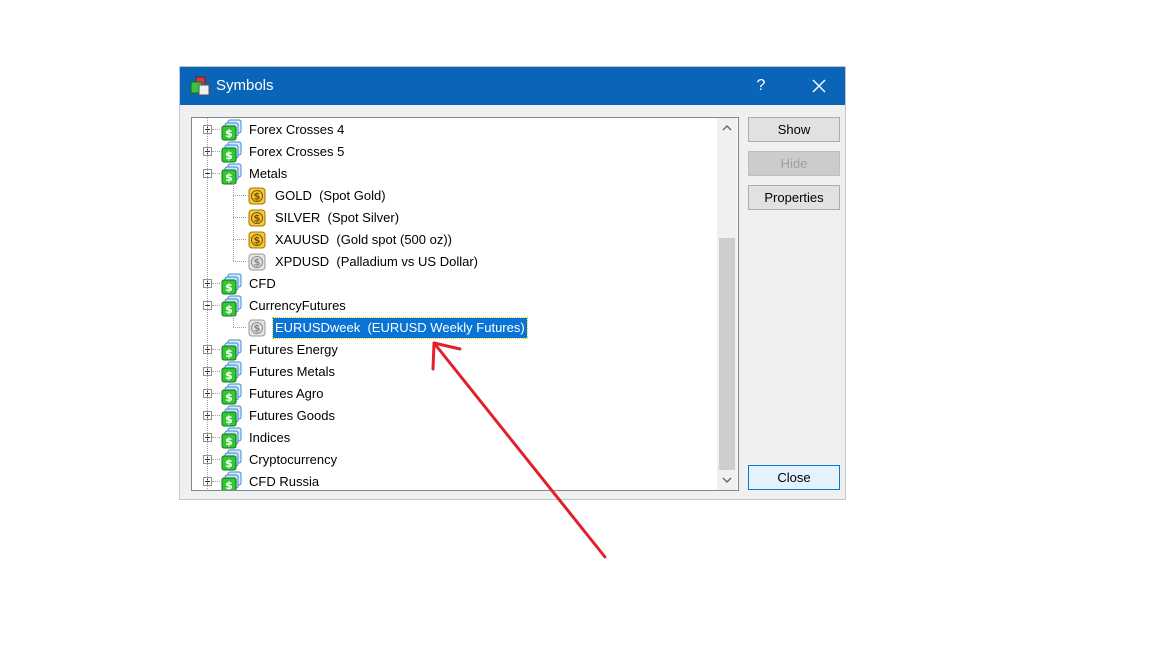 The image size is (1152, 648). I want to click on tree-item-label: CurrencyFutures, so click(297, 306).